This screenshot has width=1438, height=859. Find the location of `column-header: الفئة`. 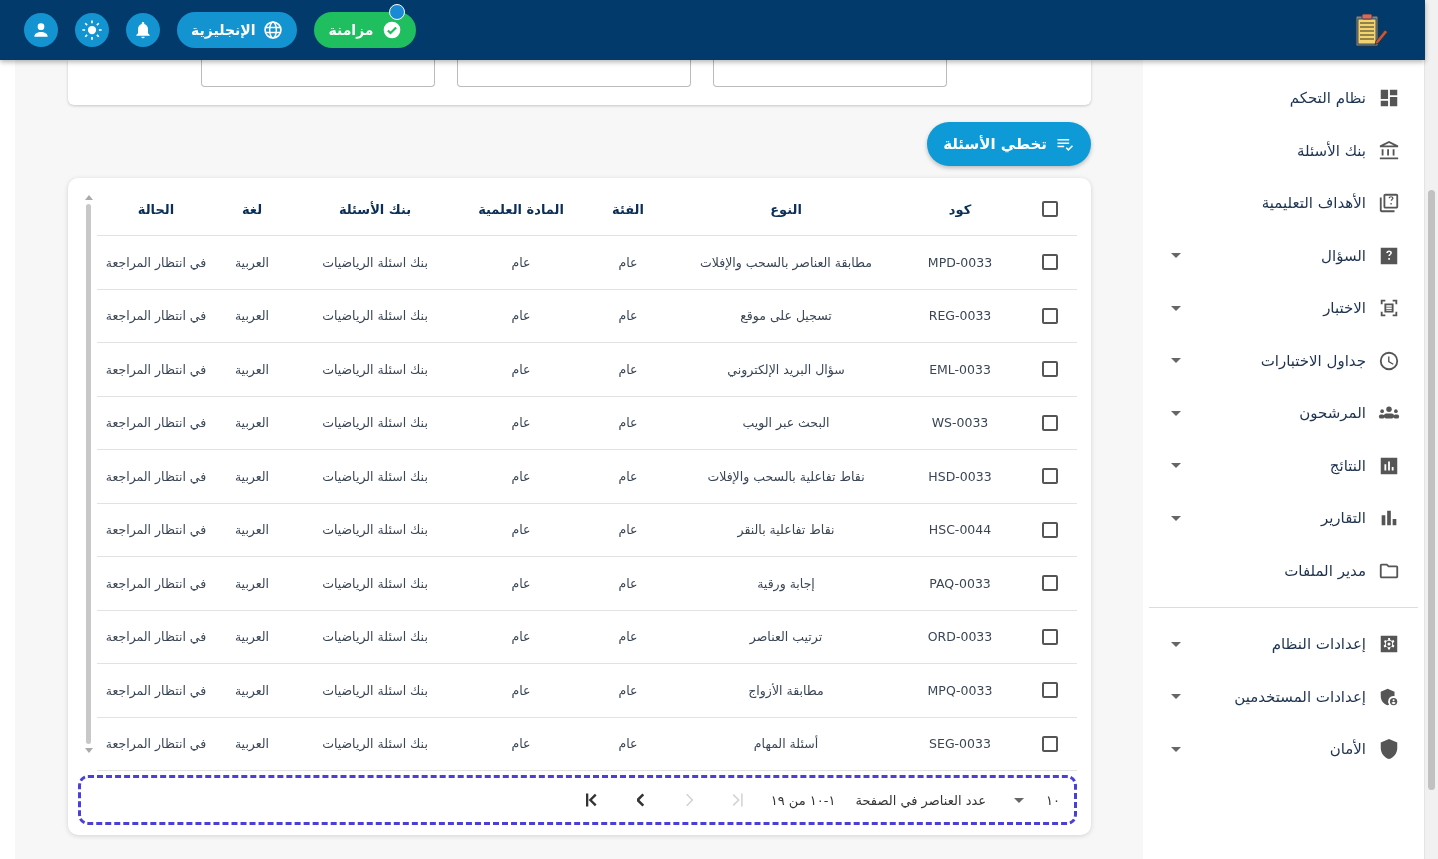

column-header: الفئة is located at coordinates (628, 209).